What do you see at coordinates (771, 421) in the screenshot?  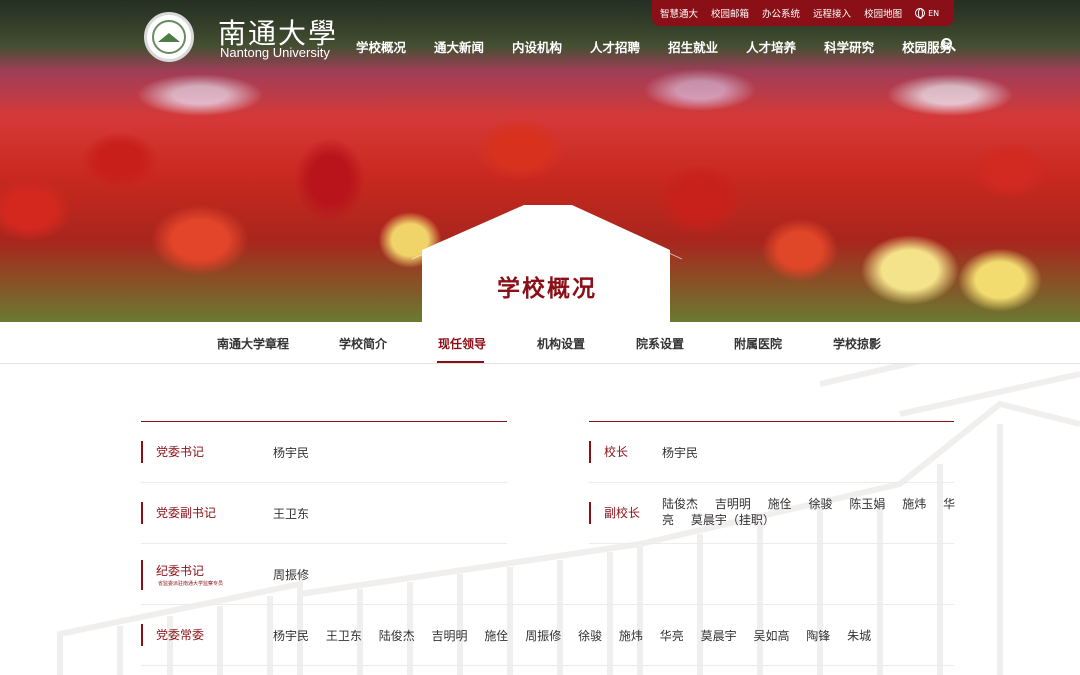 I see `right-column-rule` at bounding box center [771, 421].